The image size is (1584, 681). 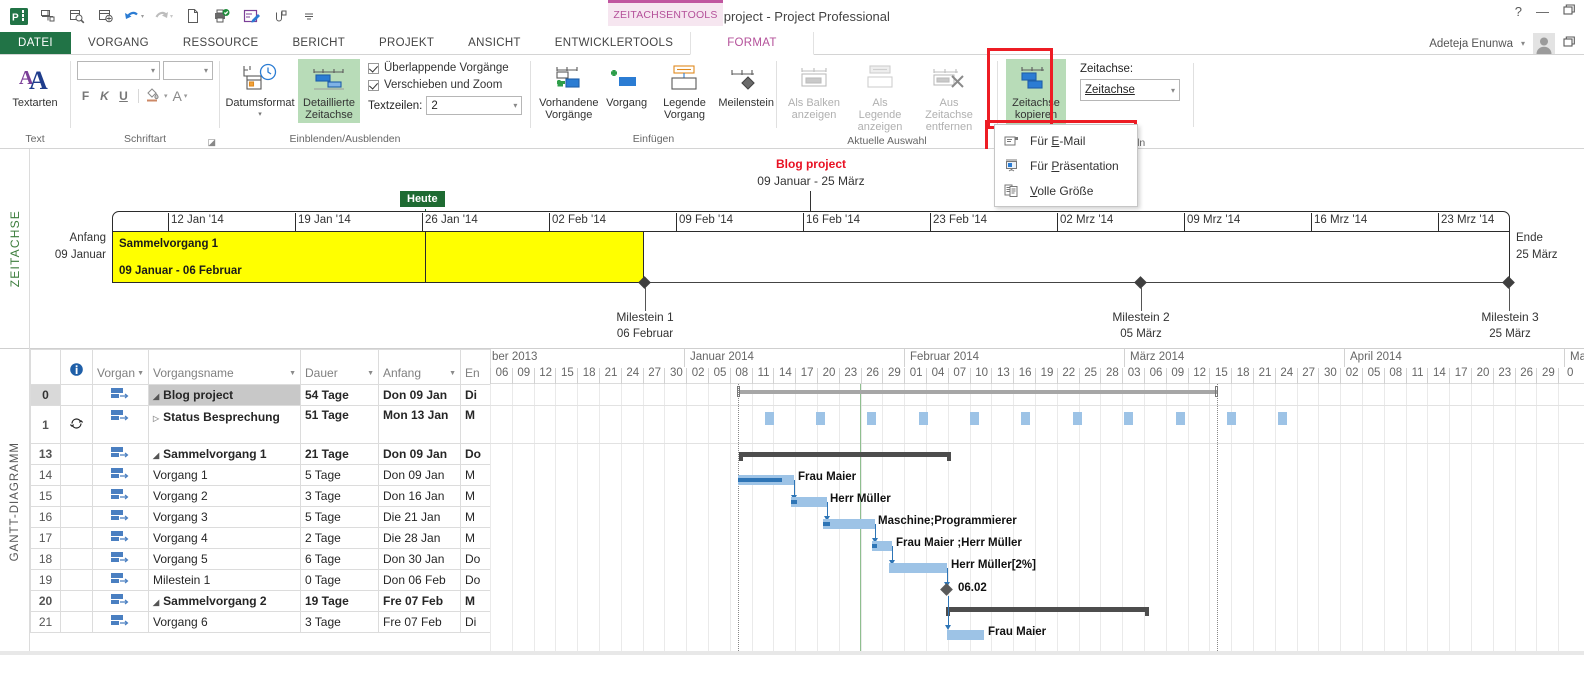 I want to click on legende-vorgang-button: Legende Vorgang, so click(x=685, y=91).